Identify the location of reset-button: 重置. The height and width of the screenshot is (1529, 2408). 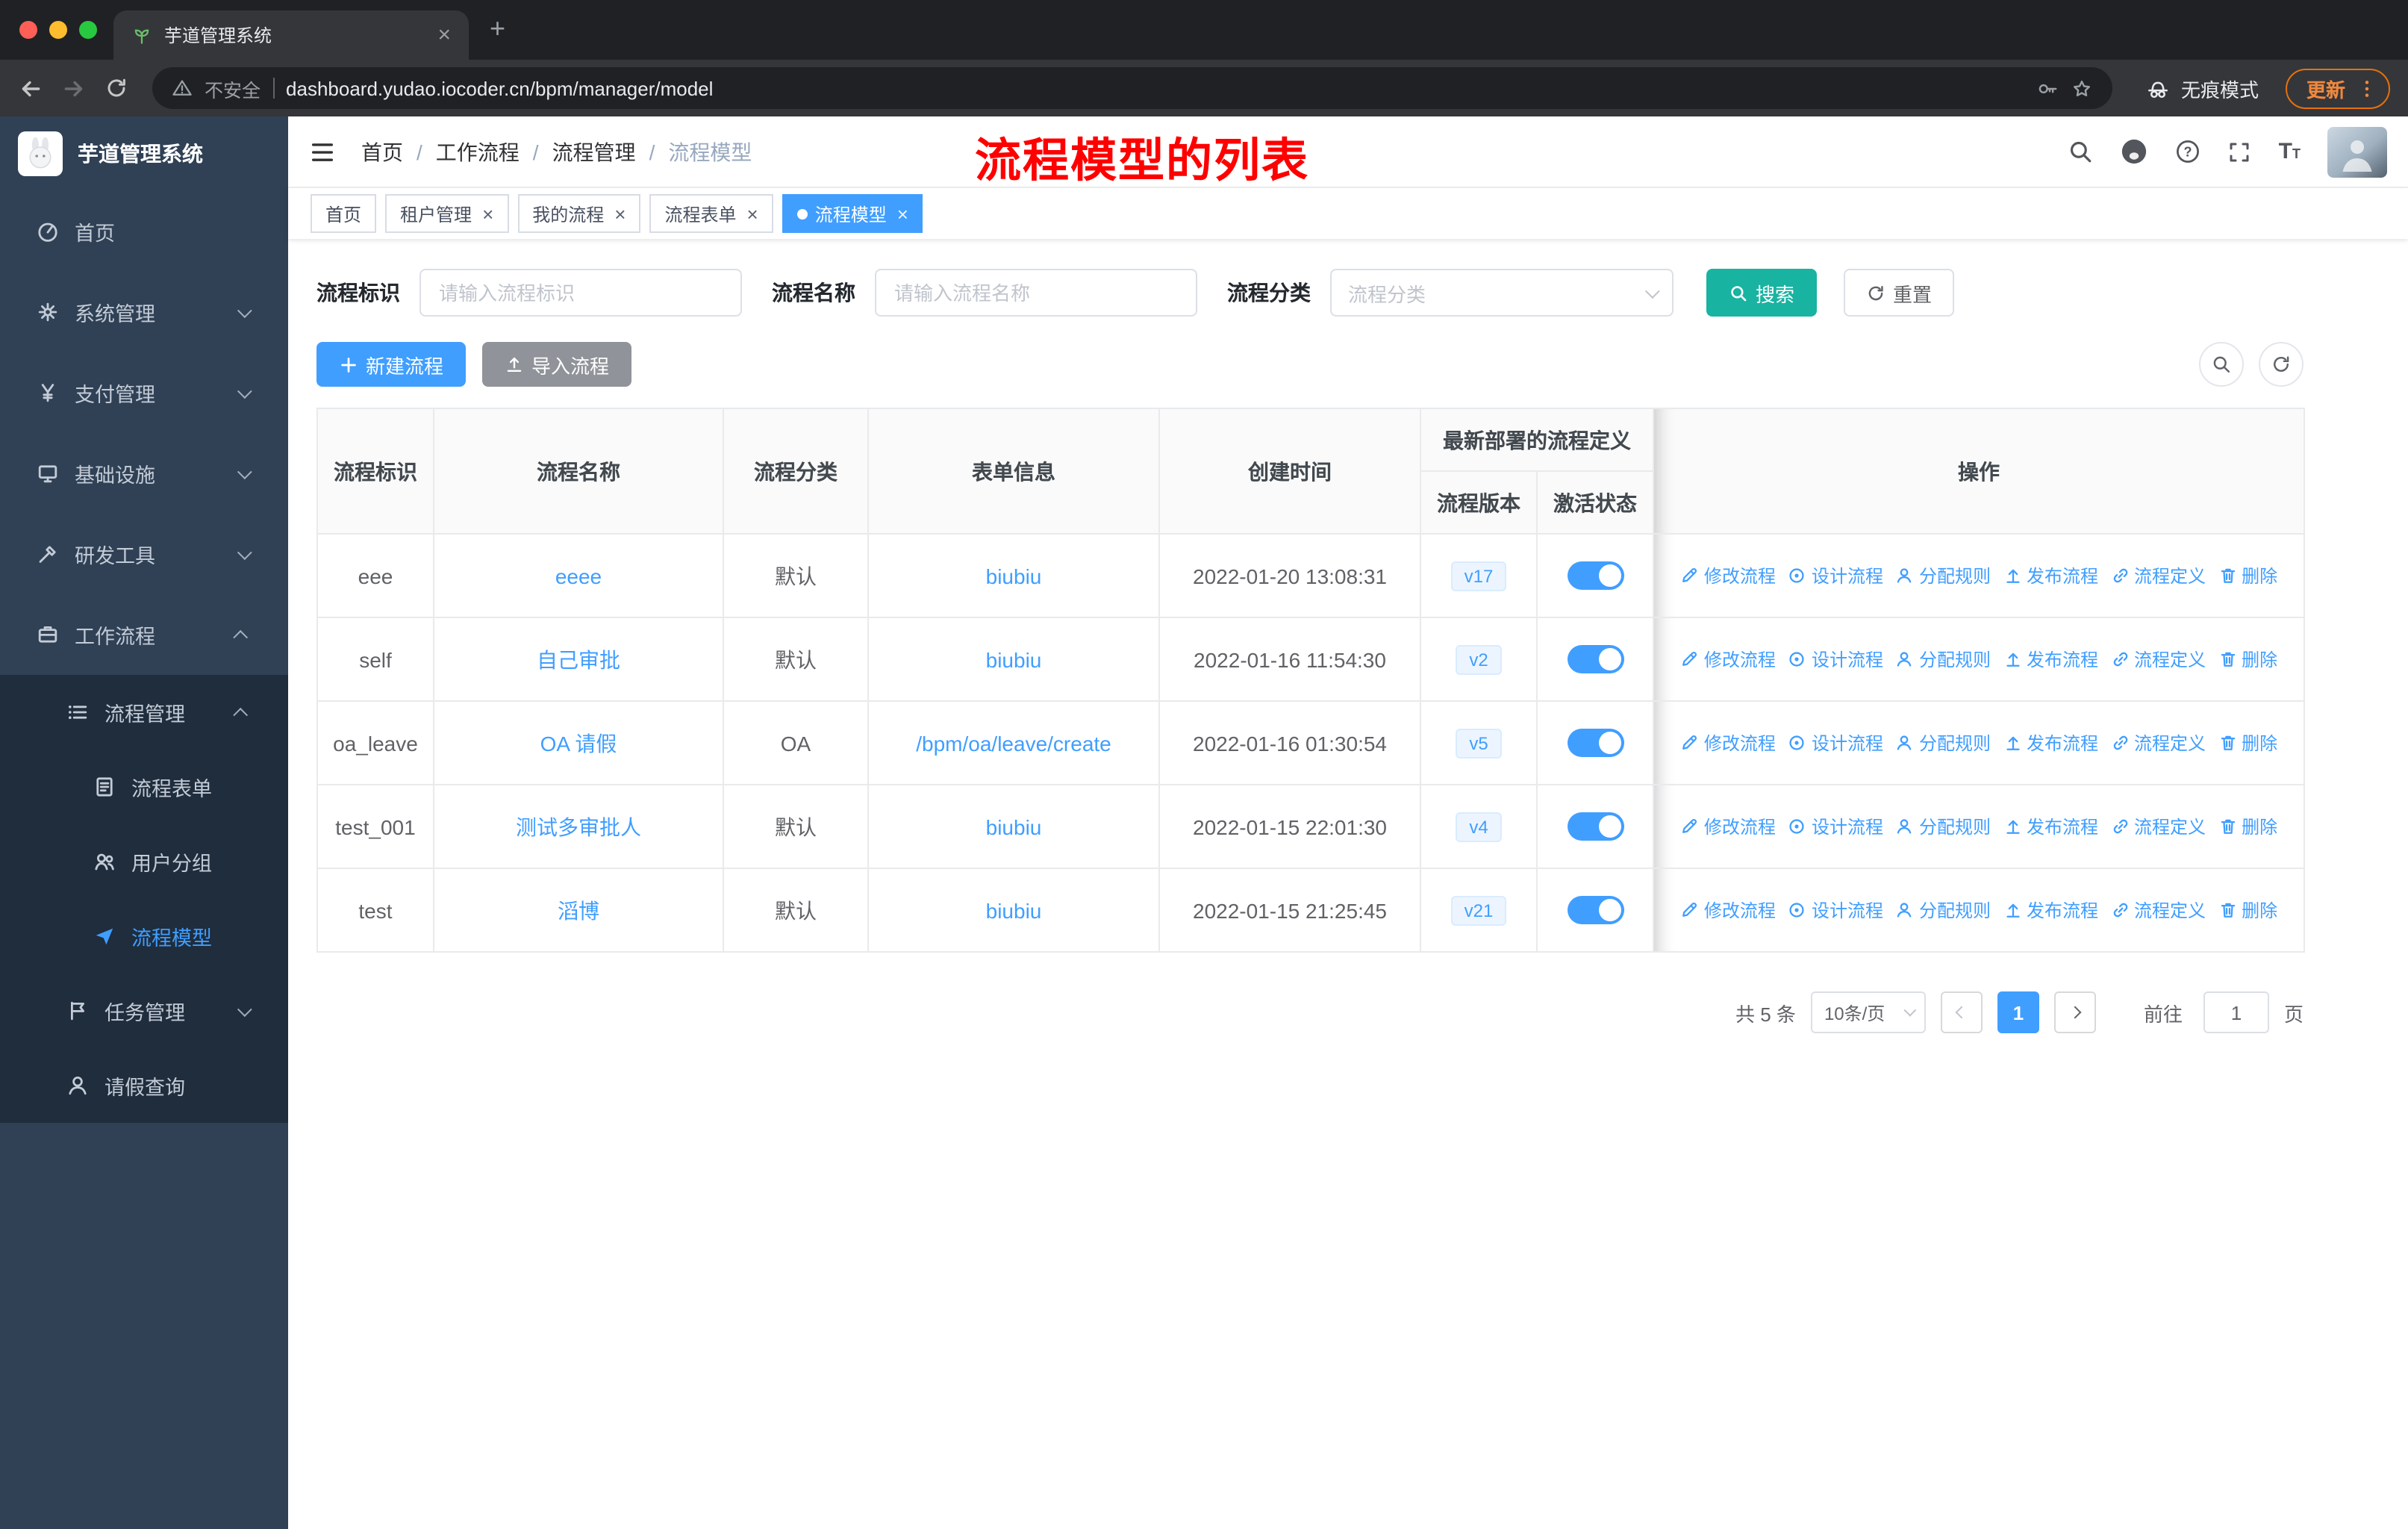
(1899, 293).